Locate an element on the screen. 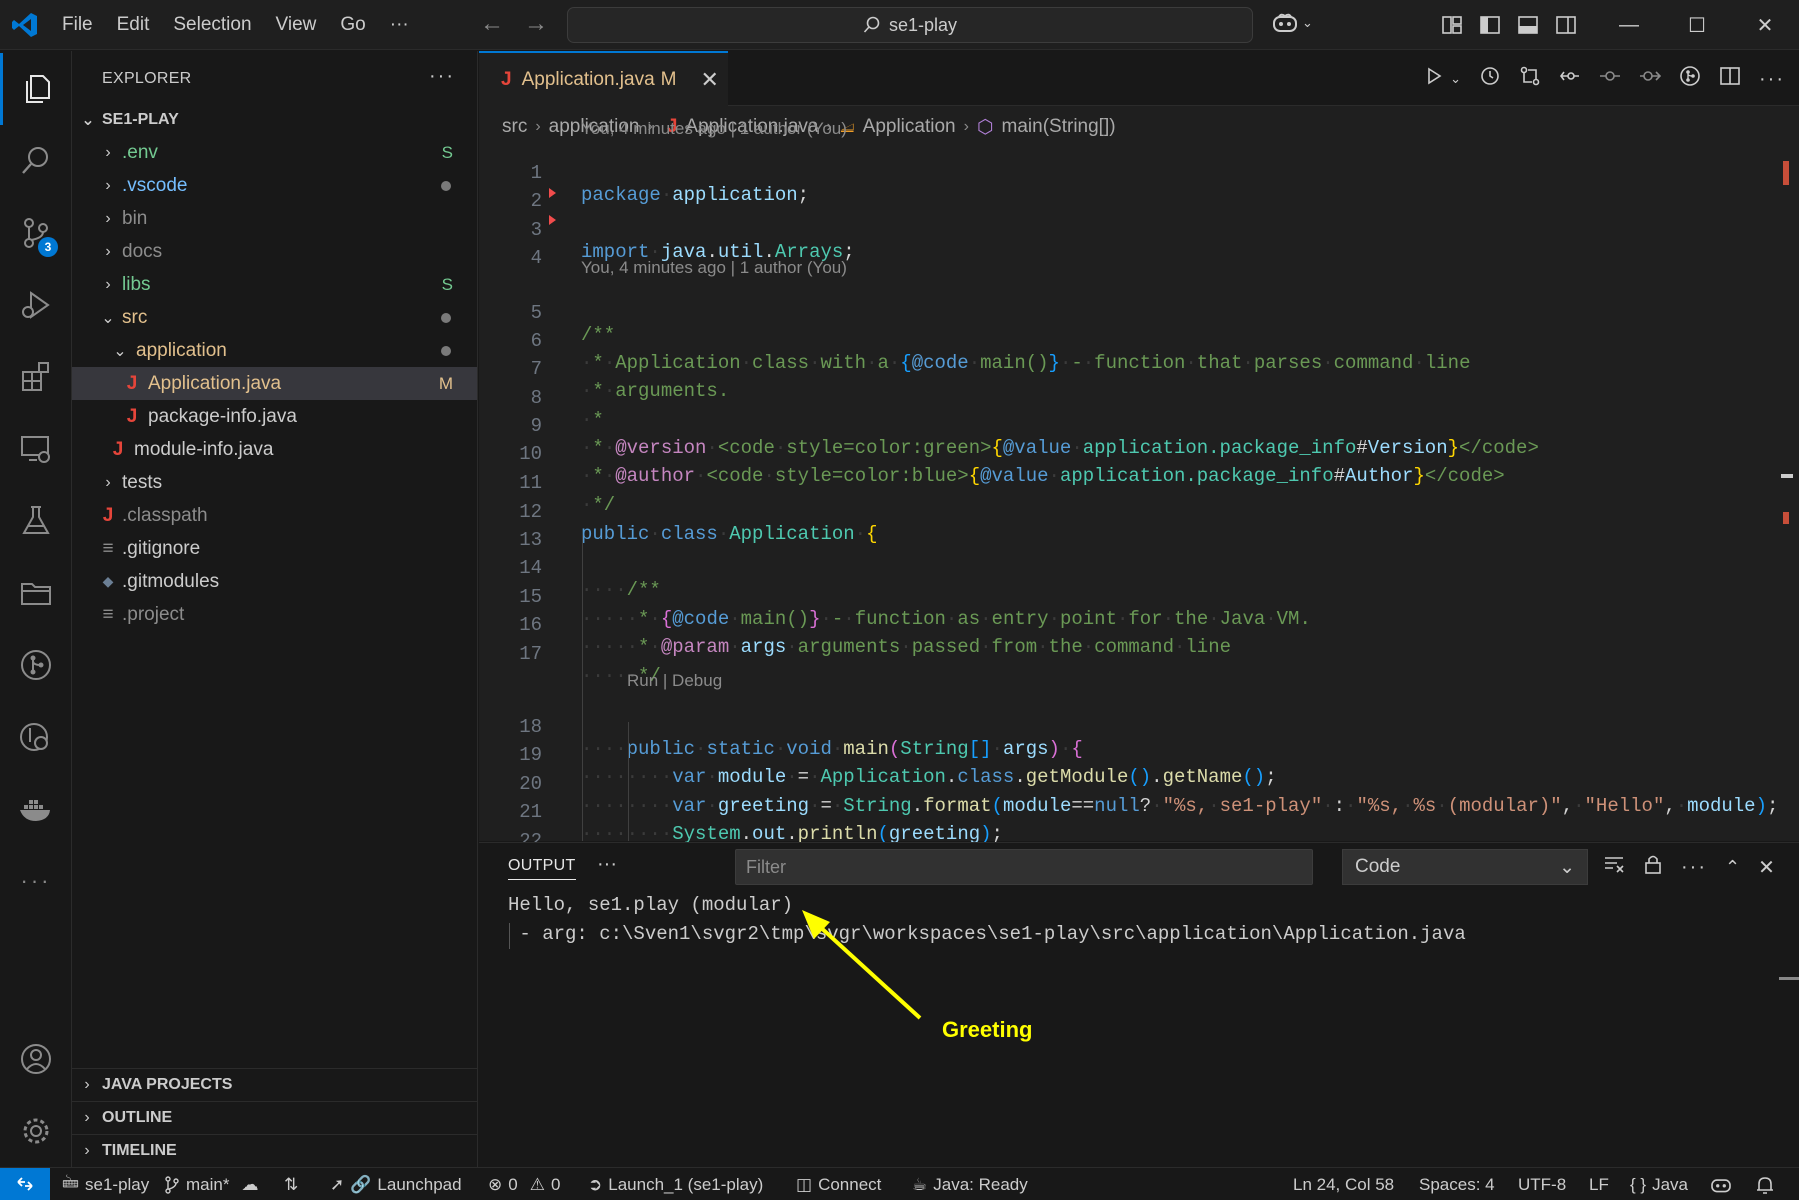 The width and height of the screenshot is (1799, 1200). code-line: 8 ·* is located at coordinates (1139, 398).